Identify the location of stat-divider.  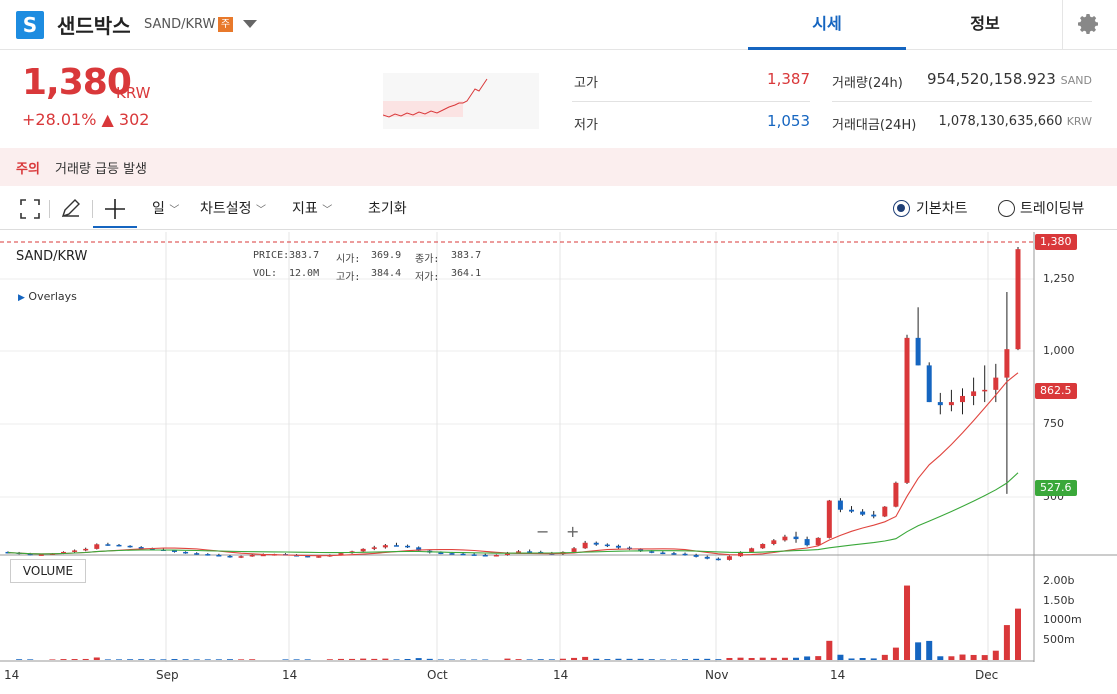
(691, 101).